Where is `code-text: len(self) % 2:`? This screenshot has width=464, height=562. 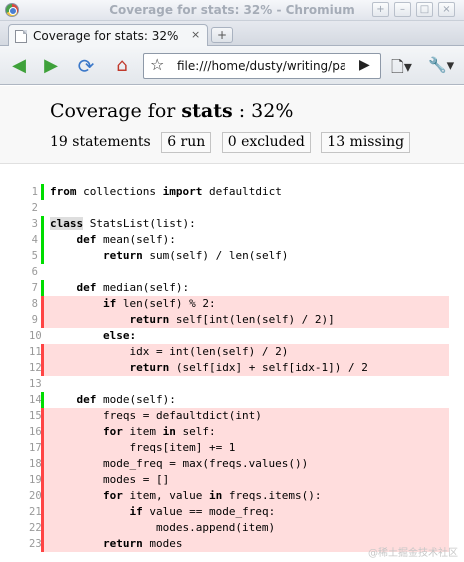
code-text: len(self) % 2: is located at coordinates (166, 303).